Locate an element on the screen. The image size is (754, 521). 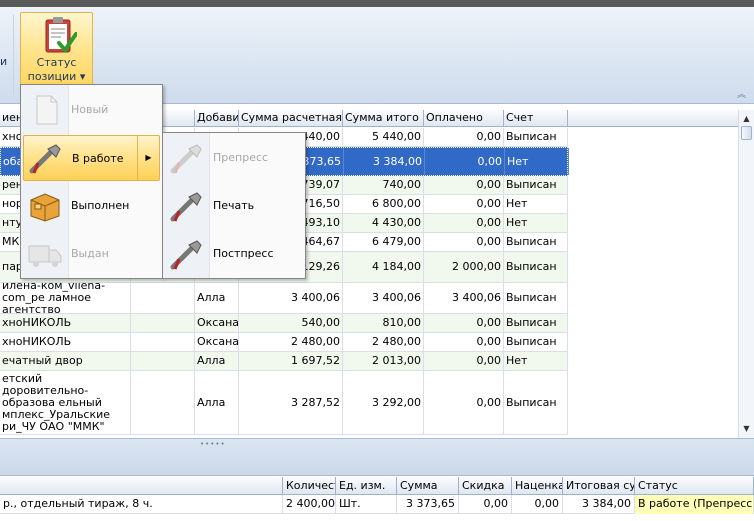
panel-splitter: ••••• is located at coordinates (377, 457).